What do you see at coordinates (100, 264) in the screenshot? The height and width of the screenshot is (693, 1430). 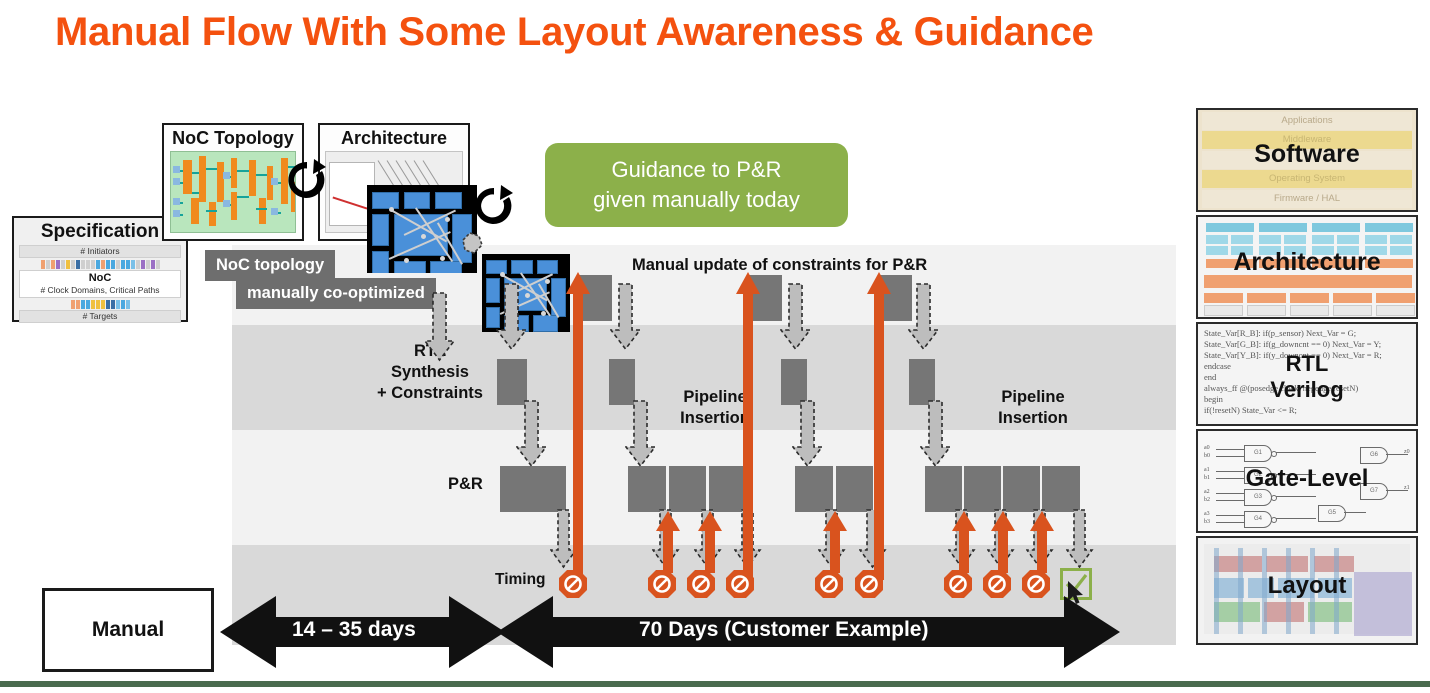 I see `specification-initiator-bars` at bounding box center [100, 264].